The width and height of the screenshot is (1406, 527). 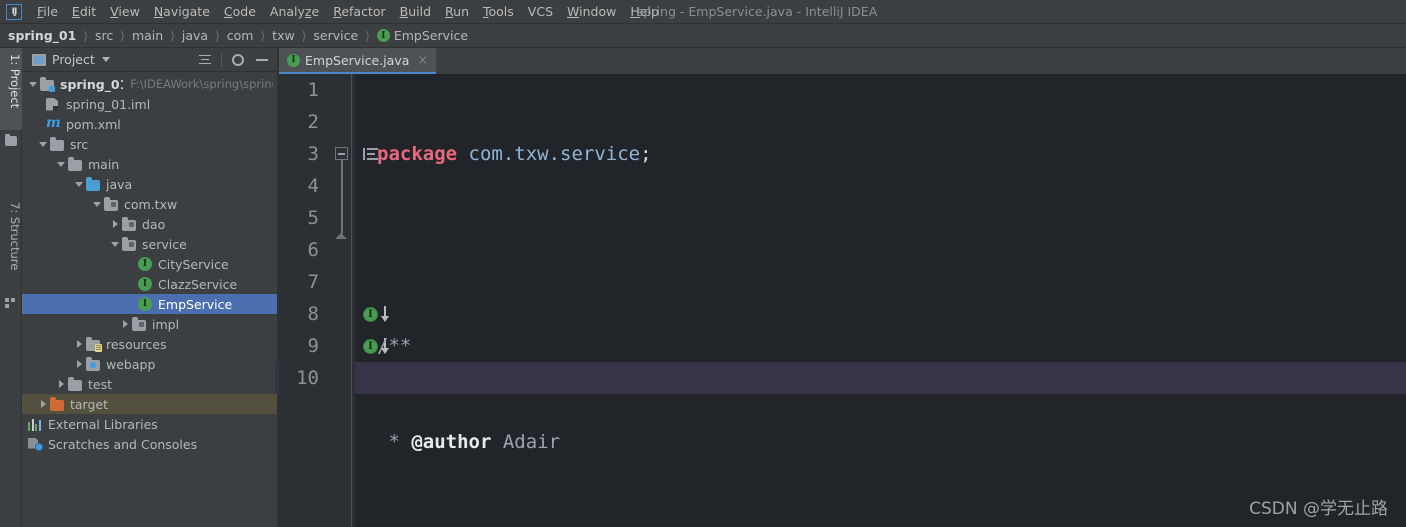 I want to click on project-icon, so click(x=39, y=59).